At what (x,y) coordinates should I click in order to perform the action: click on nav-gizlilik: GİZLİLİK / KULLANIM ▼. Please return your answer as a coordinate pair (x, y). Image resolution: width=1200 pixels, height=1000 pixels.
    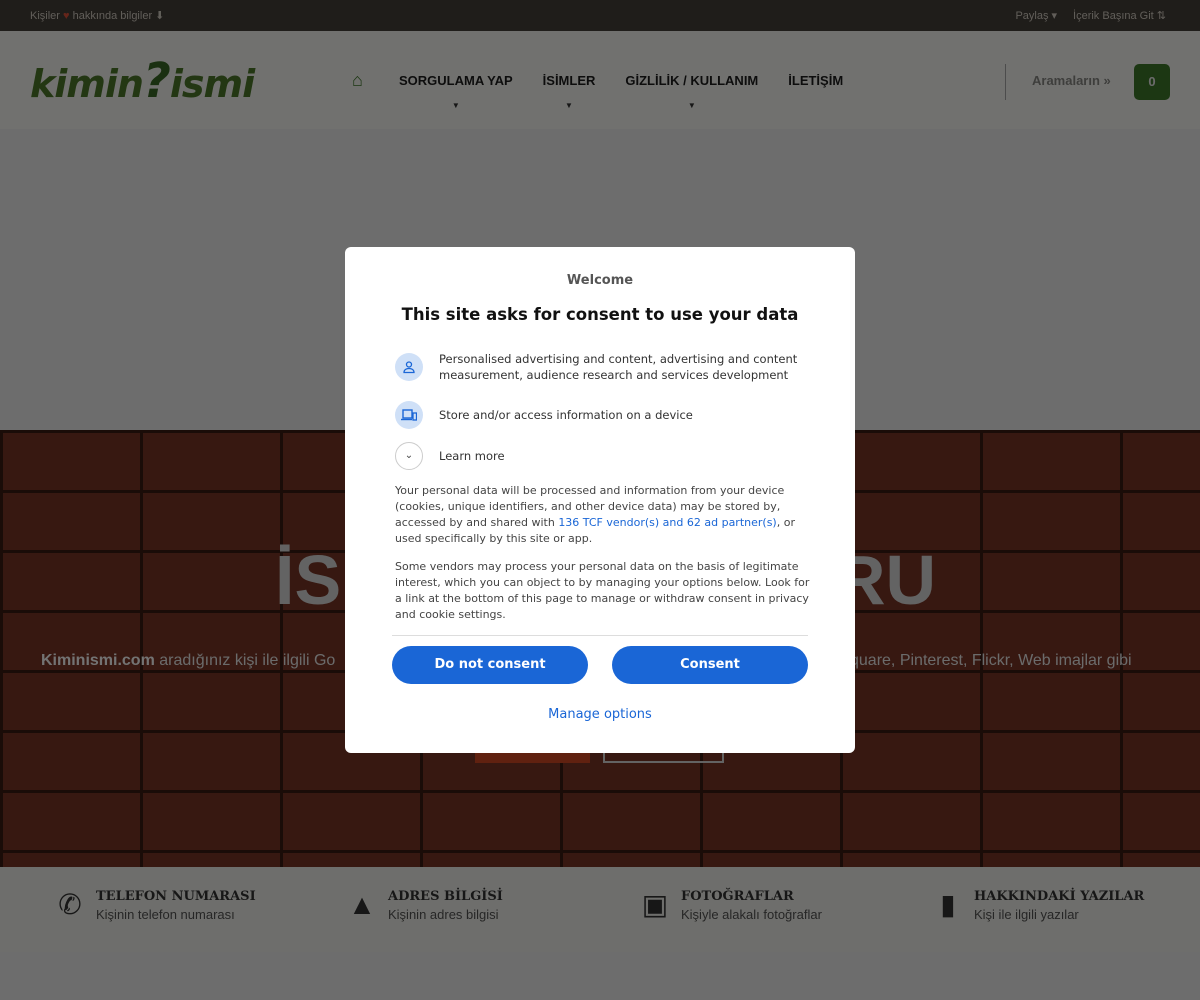
    Looking at the image, I should click on (691, 91).